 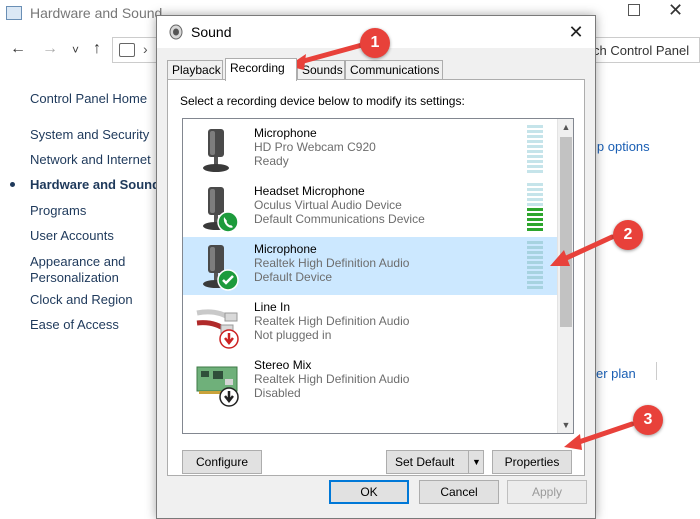 What do you see at coordinates (176, 32) in the screenshot?
I see `speaker-icon` at bounding box center [176, 32].